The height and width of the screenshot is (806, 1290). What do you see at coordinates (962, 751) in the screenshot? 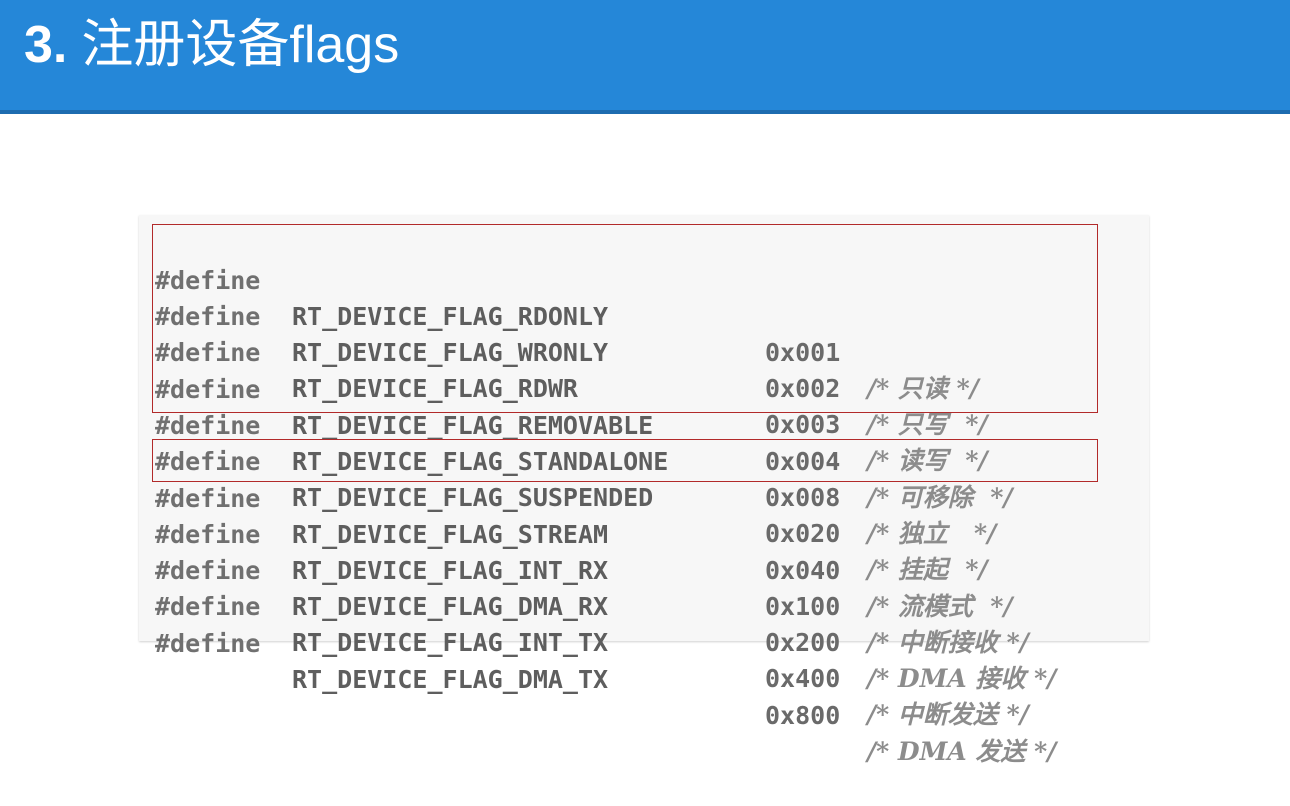
I see `macro-comment: /* DMA 发送 */` at bounding box center [962, 751].